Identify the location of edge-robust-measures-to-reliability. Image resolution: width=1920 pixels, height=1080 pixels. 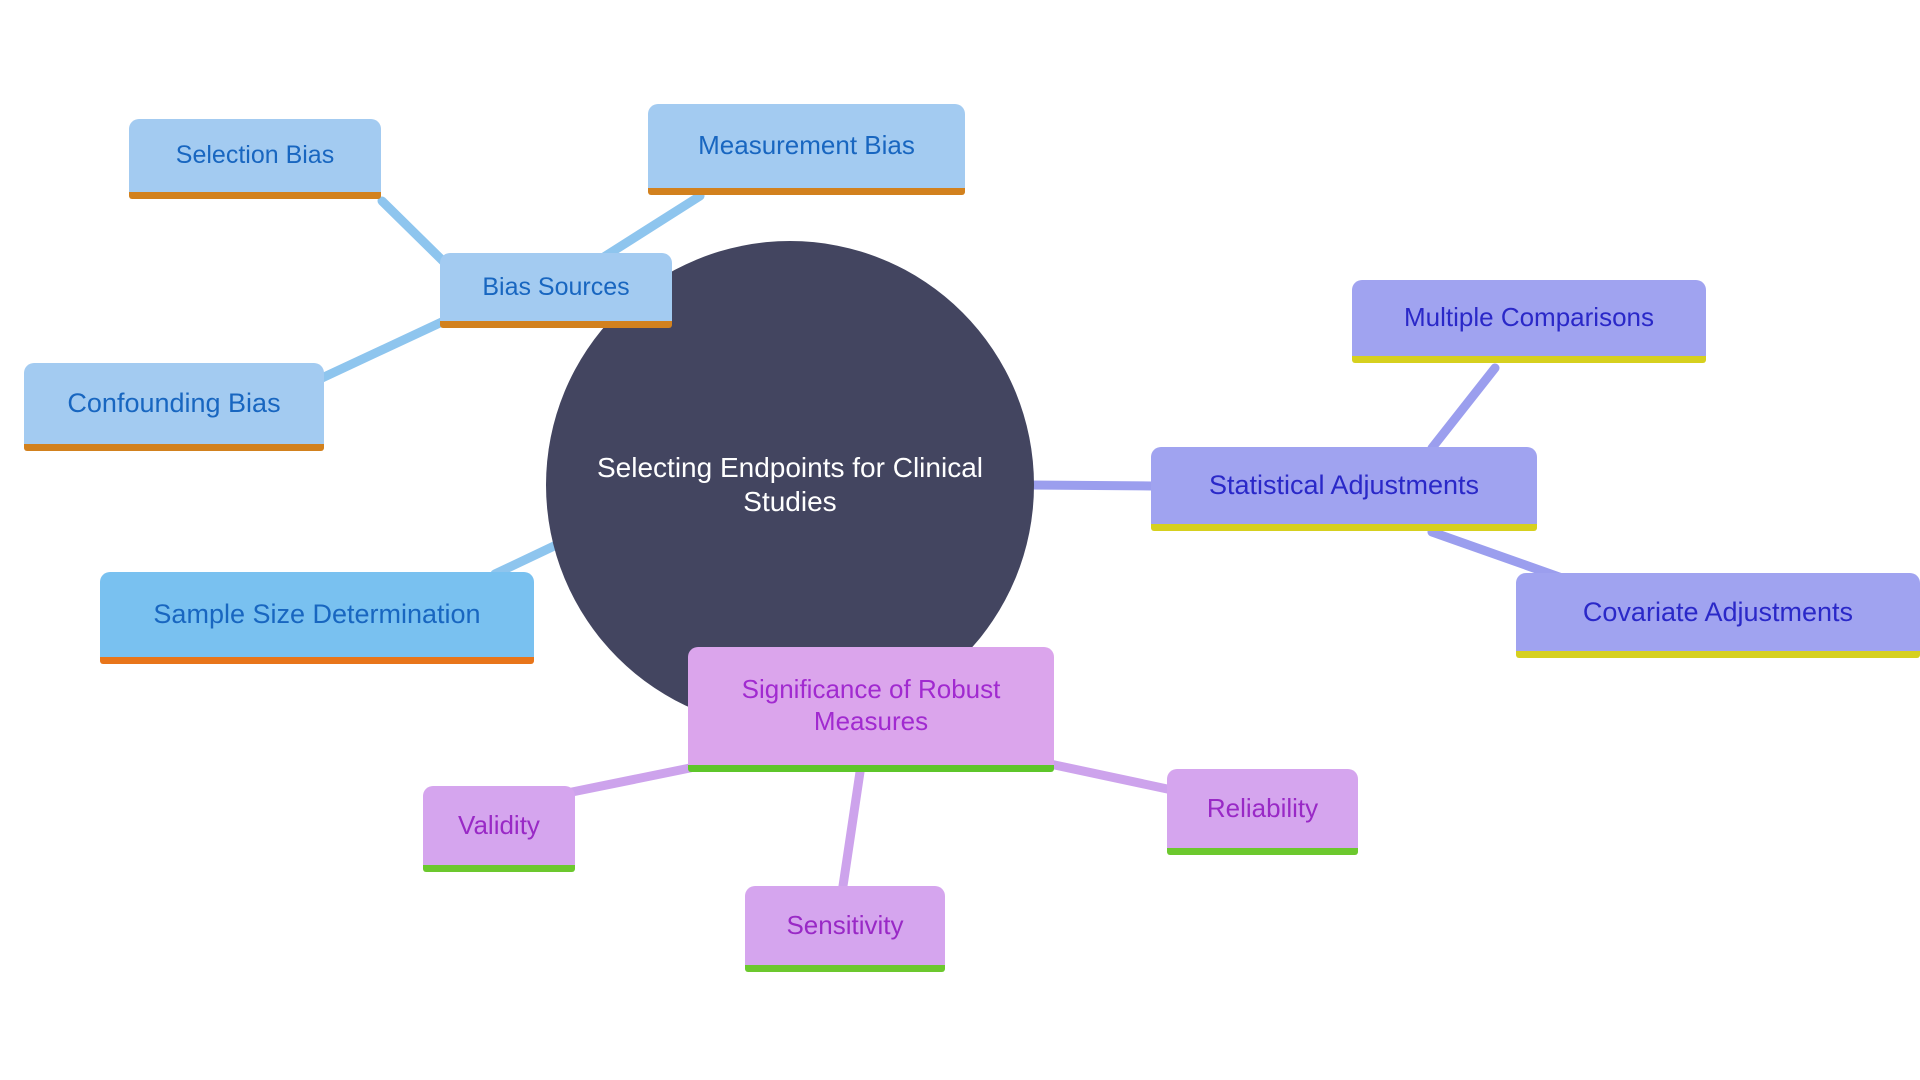
(1111, 777).